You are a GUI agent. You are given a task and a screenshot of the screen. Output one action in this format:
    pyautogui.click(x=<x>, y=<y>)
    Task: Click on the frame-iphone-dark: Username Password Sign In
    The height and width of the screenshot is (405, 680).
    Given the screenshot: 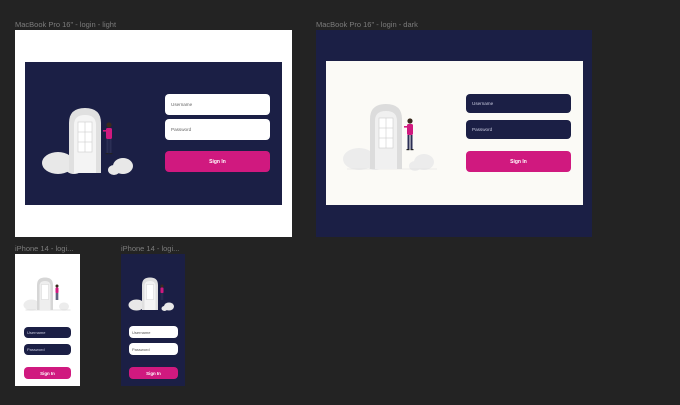 What is the action you would take?
    pyautogui.click(x=153, y=320)
    